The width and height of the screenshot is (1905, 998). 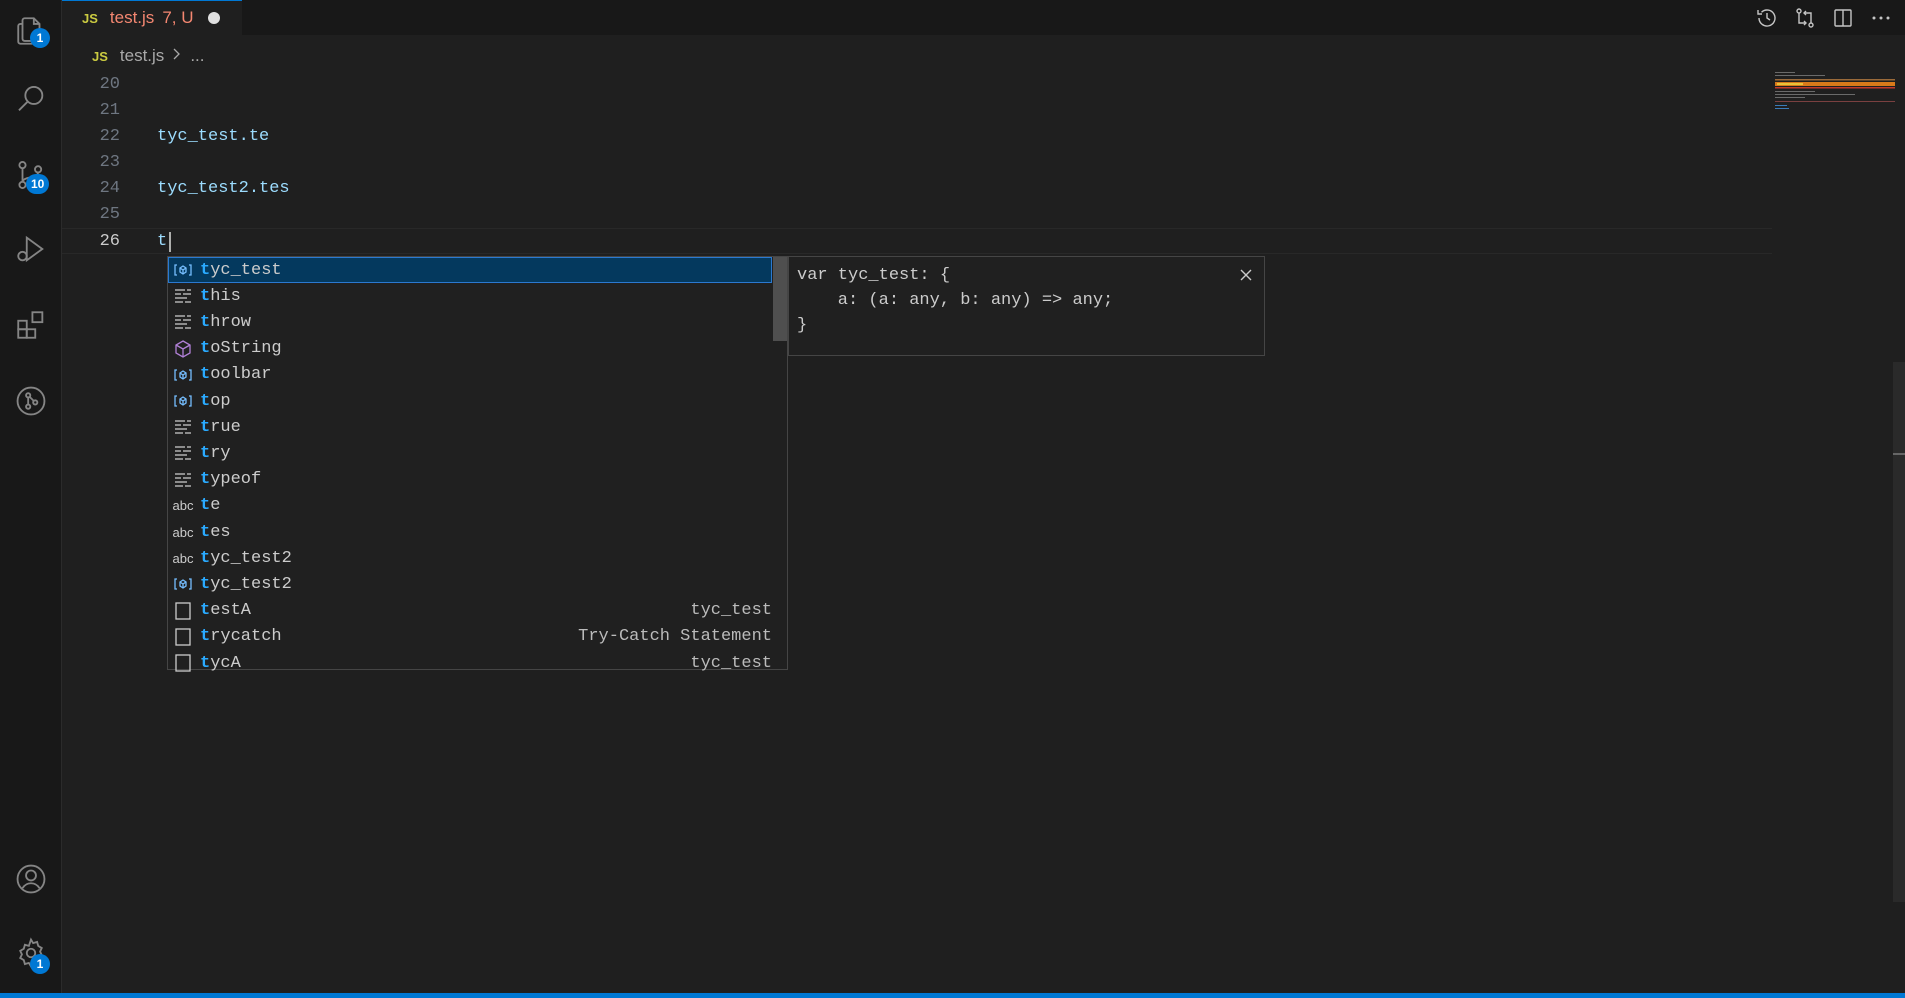 What do you see at coordinates (109, 188) in the screenshot?
I see `line-number: 24` at bounding box center [109, 188].